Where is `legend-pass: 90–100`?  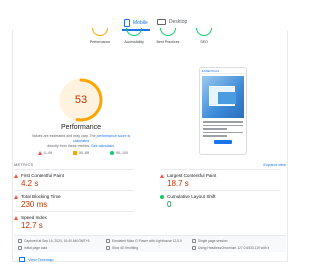 legend-pass: 90–100 is located at coordinates (119, 153).